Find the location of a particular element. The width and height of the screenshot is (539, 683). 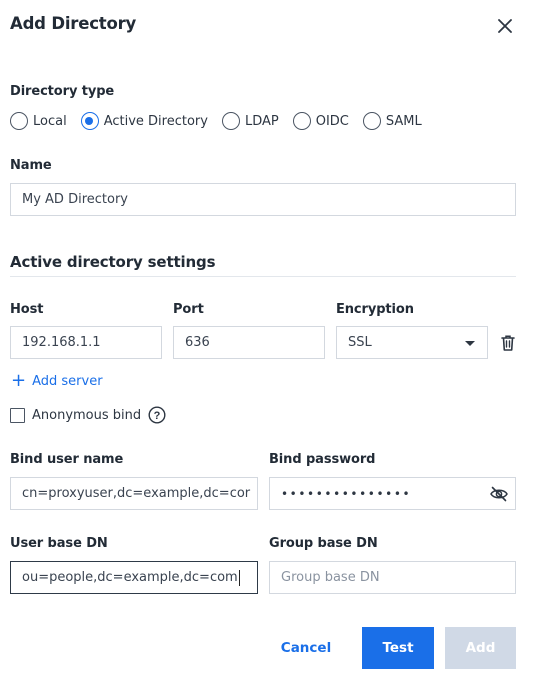

help-glyph: ? is located at coordinates (157, 416).